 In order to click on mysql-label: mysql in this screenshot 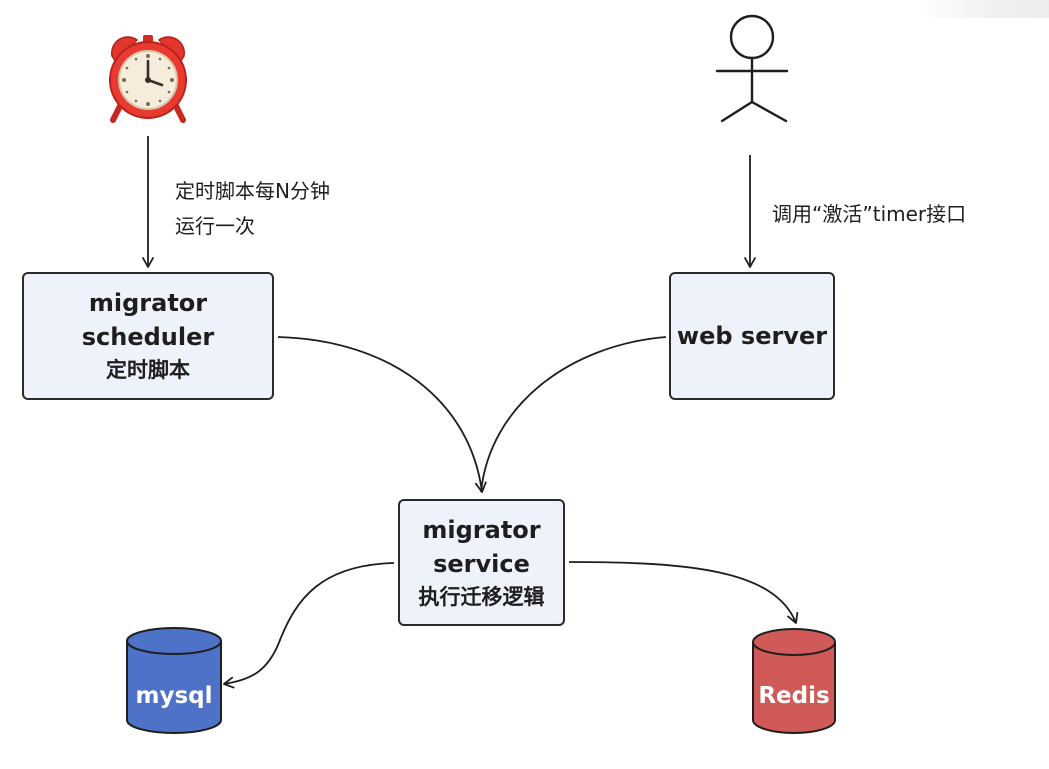, I will do `click(174, 696)`.